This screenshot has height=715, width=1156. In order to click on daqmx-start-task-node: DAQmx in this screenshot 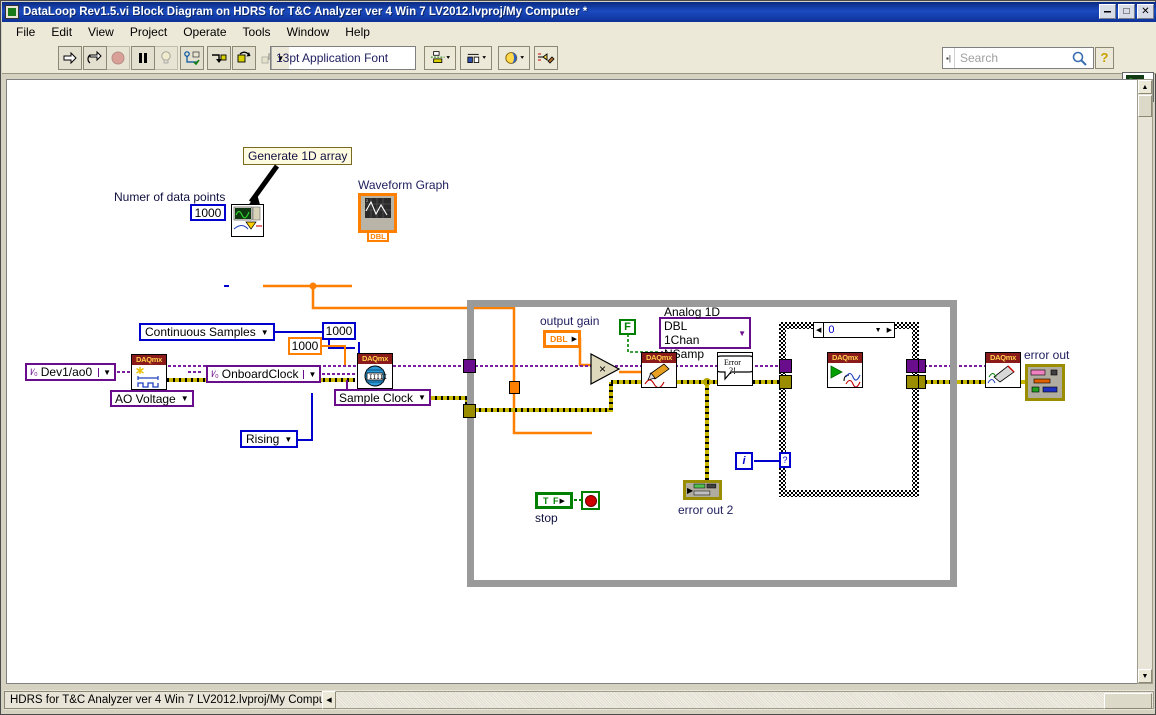, I will do `click(845, 370)`.